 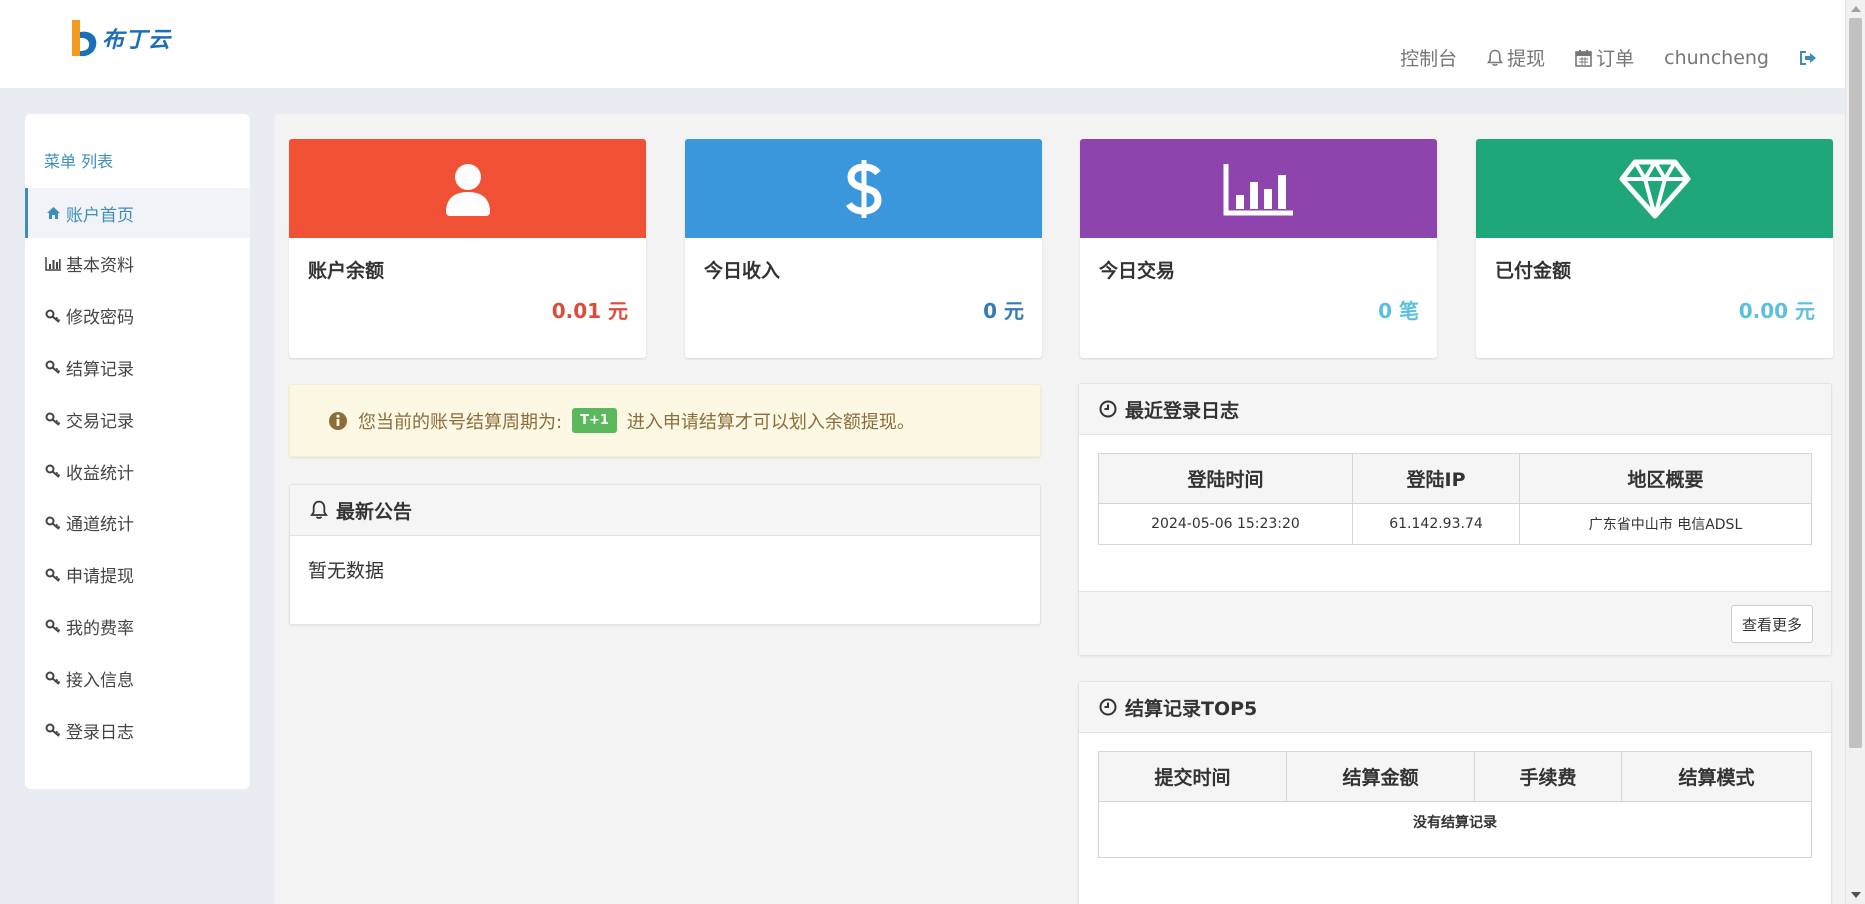 What do you see at coordinates (137, 575) in the screenshot?
I see `sidebar-item-apply-withdraw: 申请提现` at bounding box center [137, 575].